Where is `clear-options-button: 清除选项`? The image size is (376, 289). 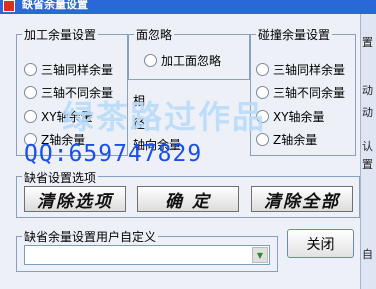 clear-options-button: 清除选项 is located at coordinates (75, 199).